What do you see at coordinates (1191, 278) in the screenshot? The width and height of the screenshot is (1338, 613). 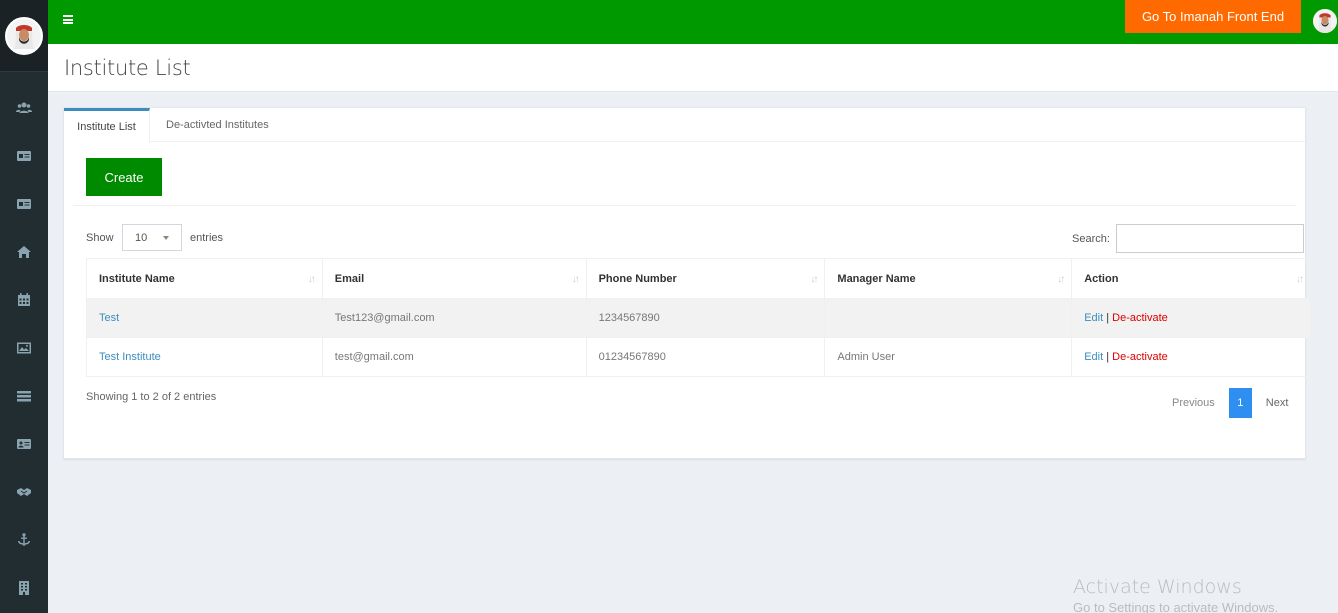 I see `column-header-action: Action ↓↑` at bounding box center [1191, 278].